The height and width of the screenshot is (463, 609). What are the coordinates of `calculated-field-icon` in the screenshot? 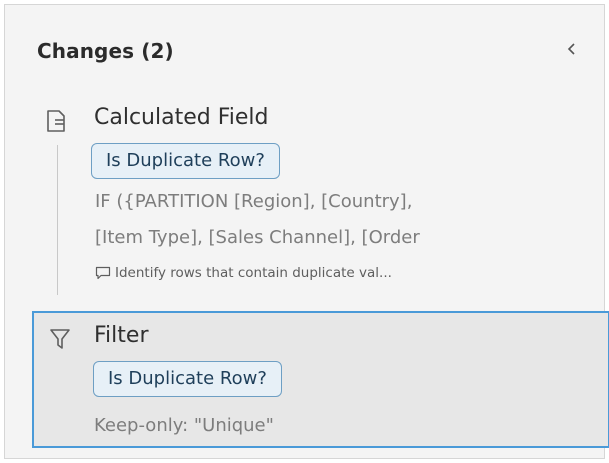 It's located at (56, 121).